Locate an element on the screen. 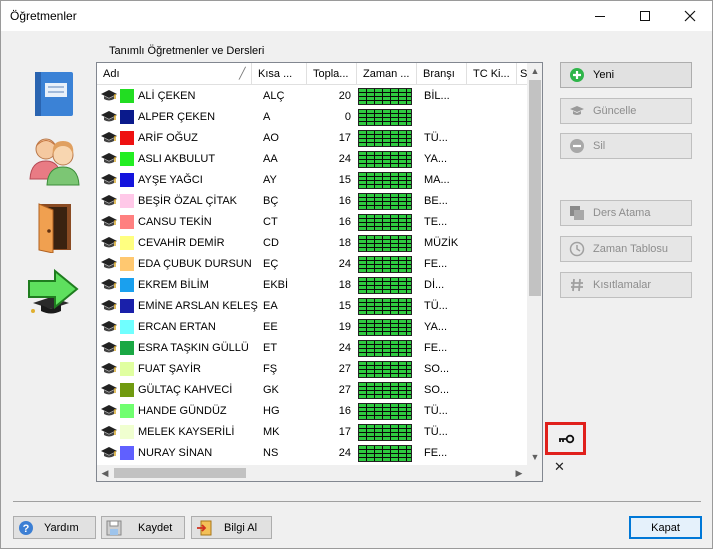 This screenshot has height=549, width=713. teacher-abbr: ALÇ is located at coordinates (274, 96).